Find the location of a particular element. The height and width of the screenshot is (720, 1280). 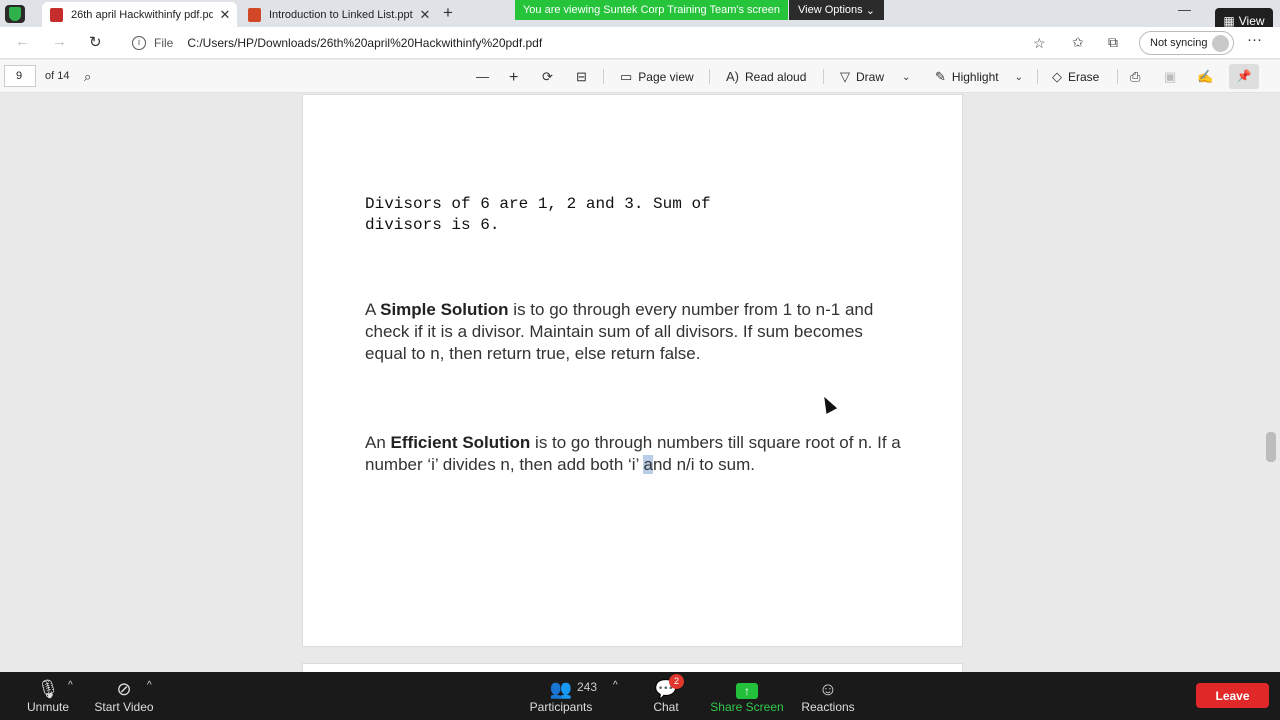

read-aloud-icon: A) is located at coordinates (732, 76).